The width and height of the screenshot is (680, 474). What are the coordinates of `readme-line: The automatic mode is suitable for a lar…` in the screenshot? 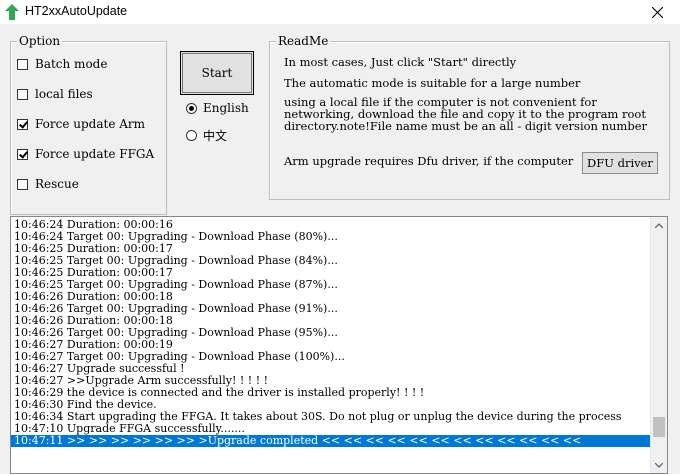 It's located at (432, 83).